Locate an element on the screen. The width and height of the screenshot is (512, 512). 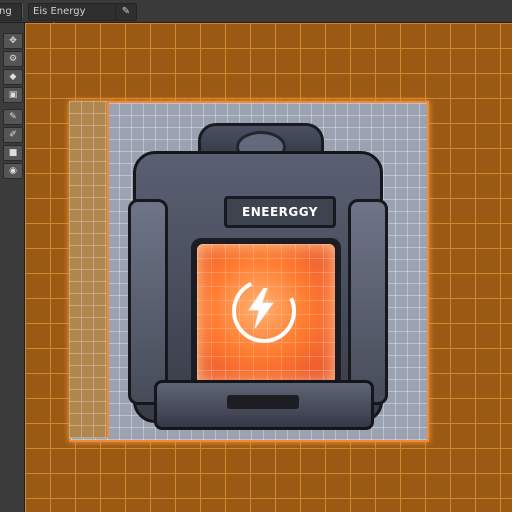
layer-tool-button: ▣ is located at coordinates (13, 95).